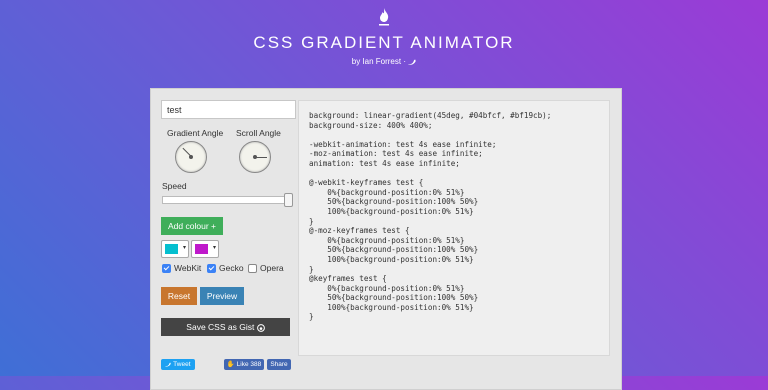 Image resolution: width=768 pixels, height=390 pixels. I want to click on speed-label: Speed, so click(174, 186).